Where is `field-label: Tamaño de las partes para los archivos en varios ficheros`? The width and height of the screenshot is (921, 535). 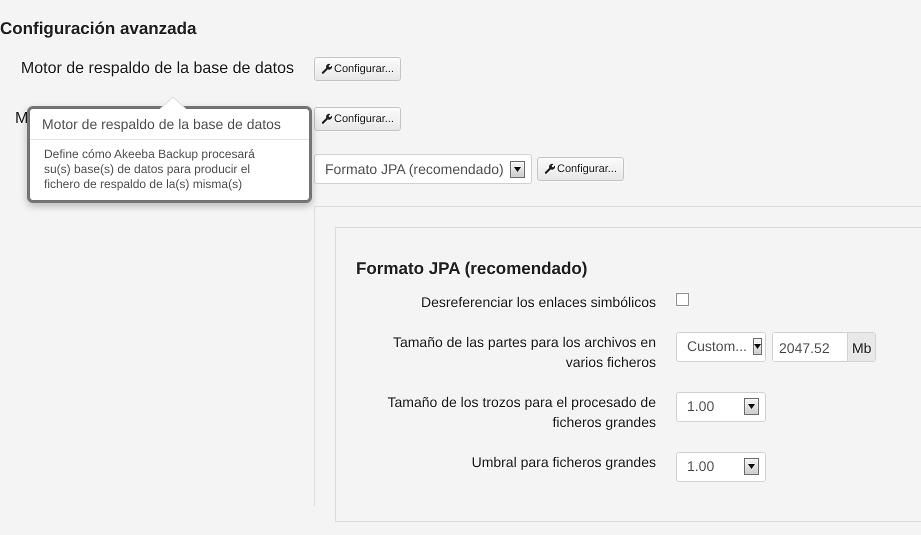
field-label: Tamaño de las partes para los archivos en varios ficheros is located at coordinates (524, 352).